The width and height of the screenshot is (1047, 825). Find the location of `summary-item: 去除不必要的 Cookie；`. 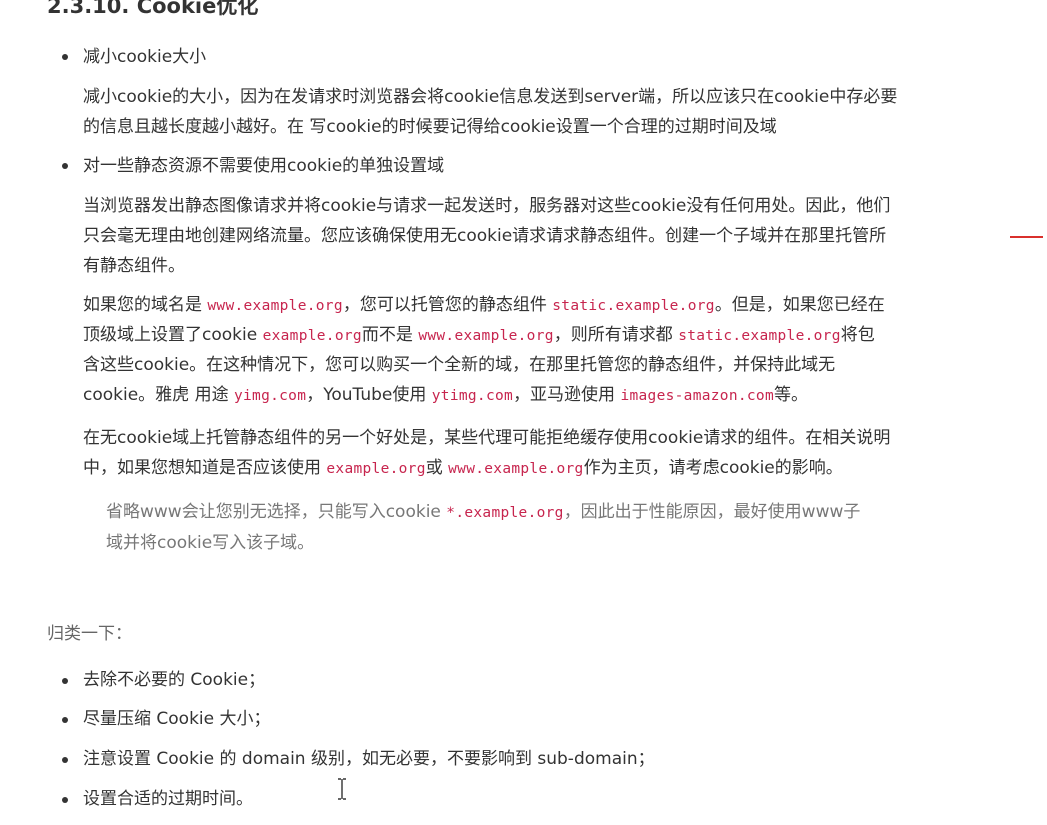

summary-item: 去除不必要的 Cookie； is located at coordinates (174, 680).